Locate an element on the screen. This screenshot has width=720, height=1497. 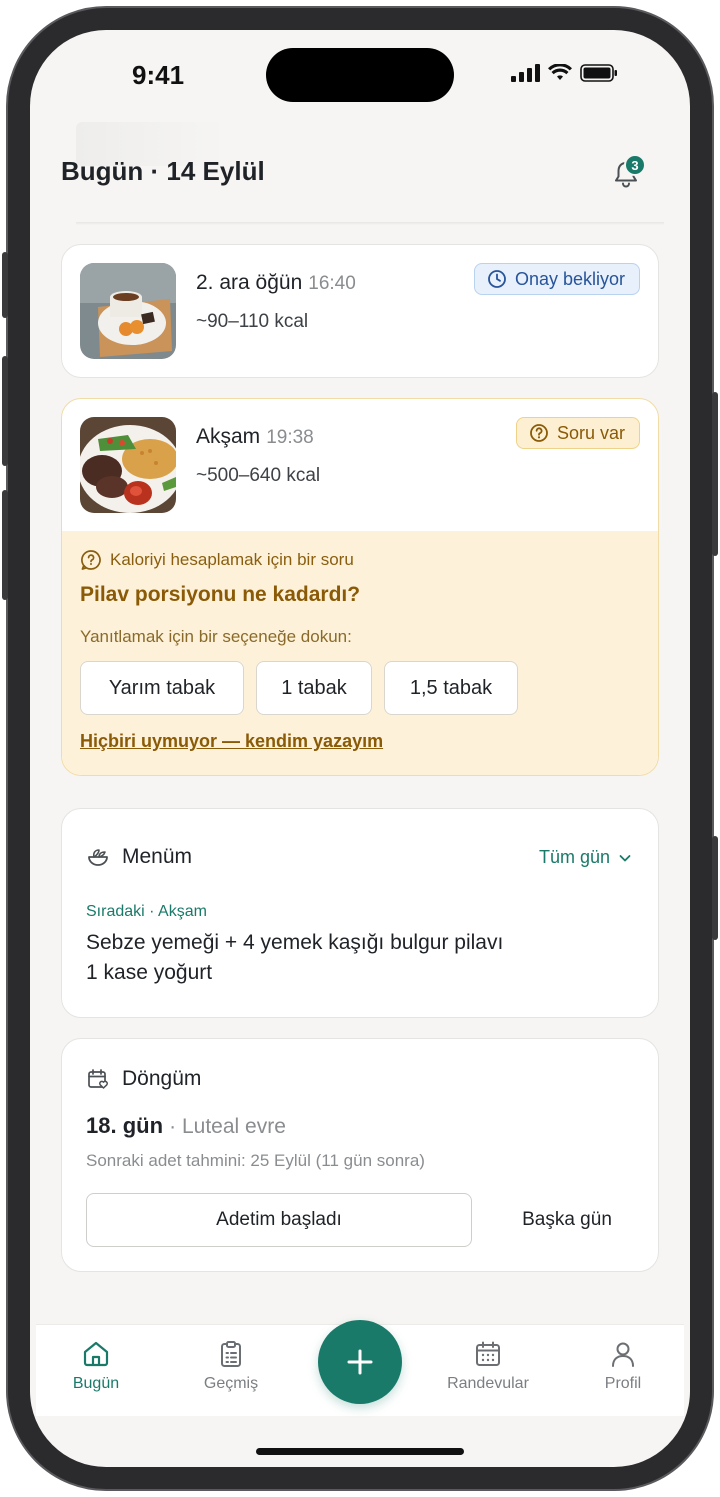
menu-line: 1 kase yoğurt is located at coordinates (149, 972).